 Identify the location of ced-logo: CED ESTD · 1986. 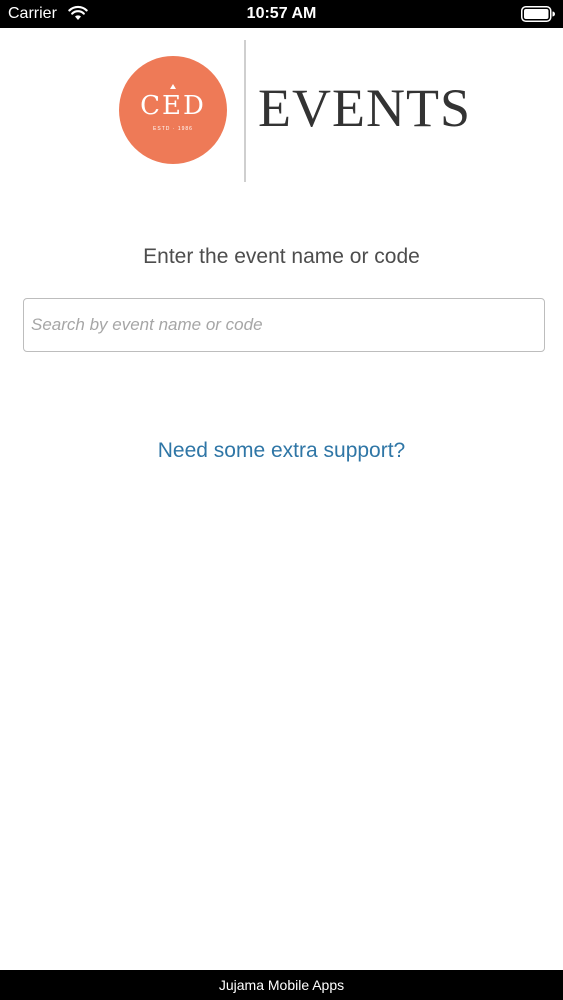
(173, 110).